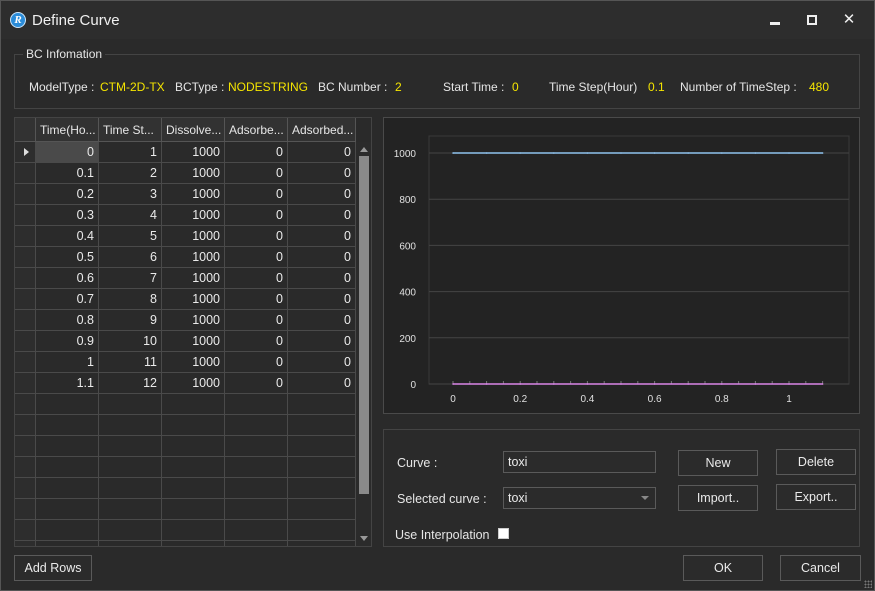  I want to click on table-cell: 0.9, so click(67, 341).